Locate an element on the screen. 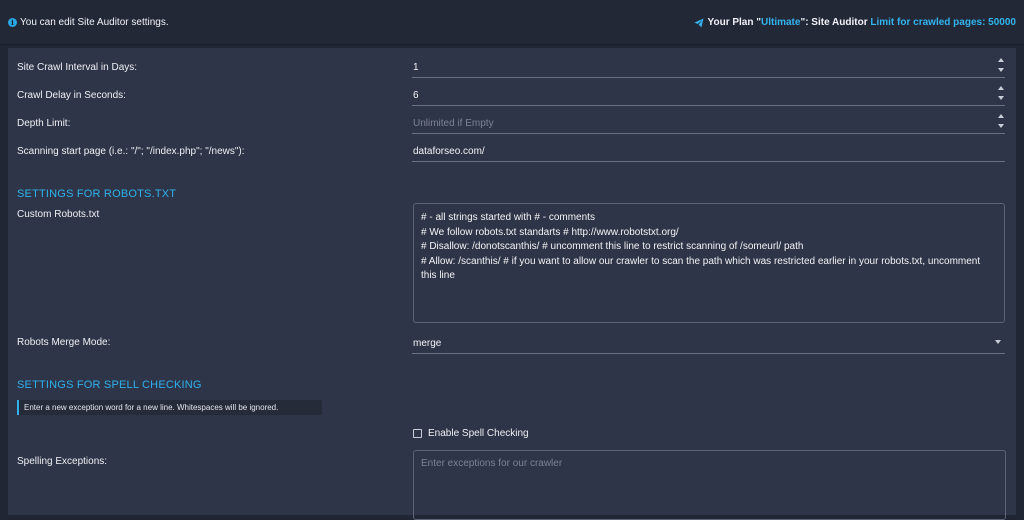  plan-name: Ultimate is located at coordinates (781, 22).